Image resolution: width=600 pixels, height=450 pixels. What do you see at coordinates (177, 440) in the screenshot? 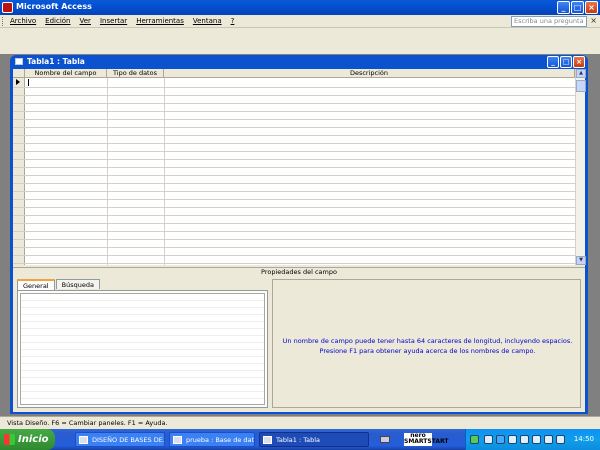
I see `database-icon` at bounding box center [177, 440].